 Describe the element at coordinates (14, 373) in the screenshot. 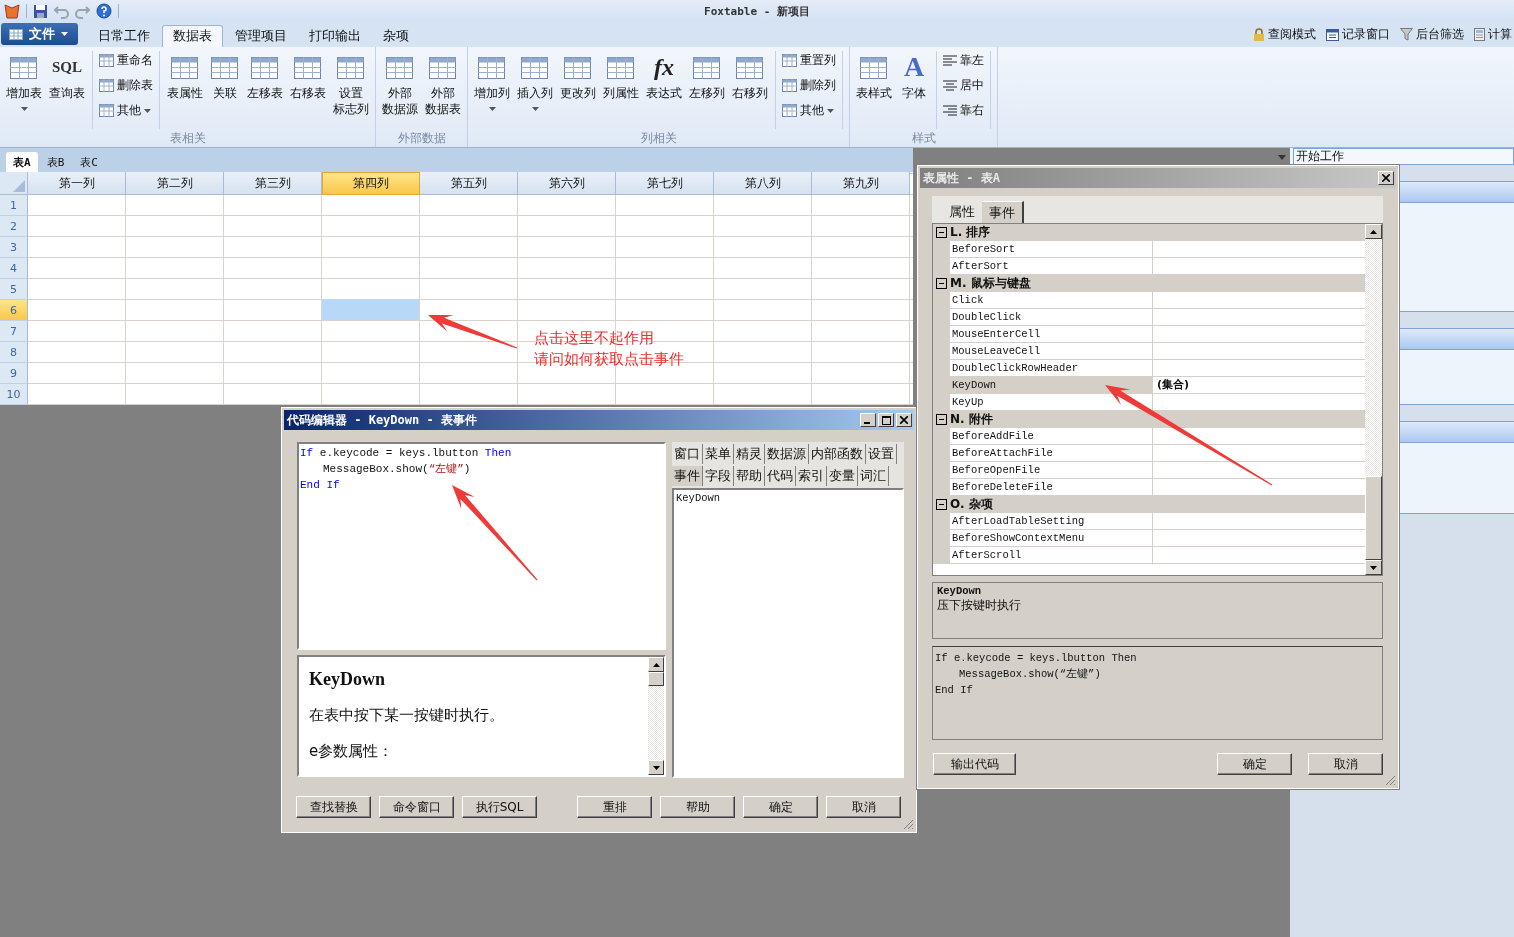

I see `row-header: 9` at that location.